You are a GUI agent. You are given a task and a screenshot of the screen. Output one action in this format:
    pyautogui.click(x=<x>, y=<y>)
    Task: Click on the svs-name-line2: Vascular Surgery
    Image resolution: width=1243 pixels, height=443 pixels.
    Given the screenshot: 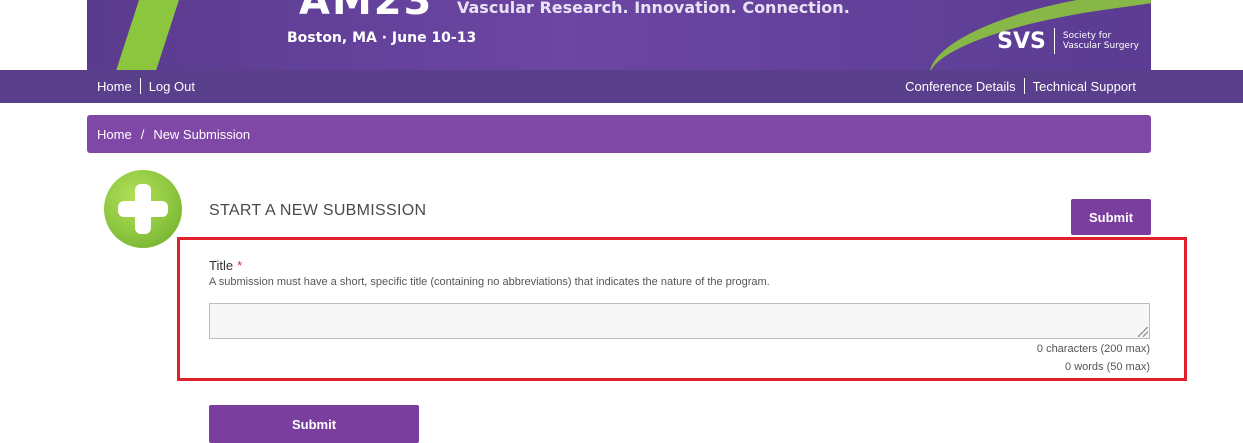 What is the action you would take?
    pyautogui.click(x=1100, y=46)
    